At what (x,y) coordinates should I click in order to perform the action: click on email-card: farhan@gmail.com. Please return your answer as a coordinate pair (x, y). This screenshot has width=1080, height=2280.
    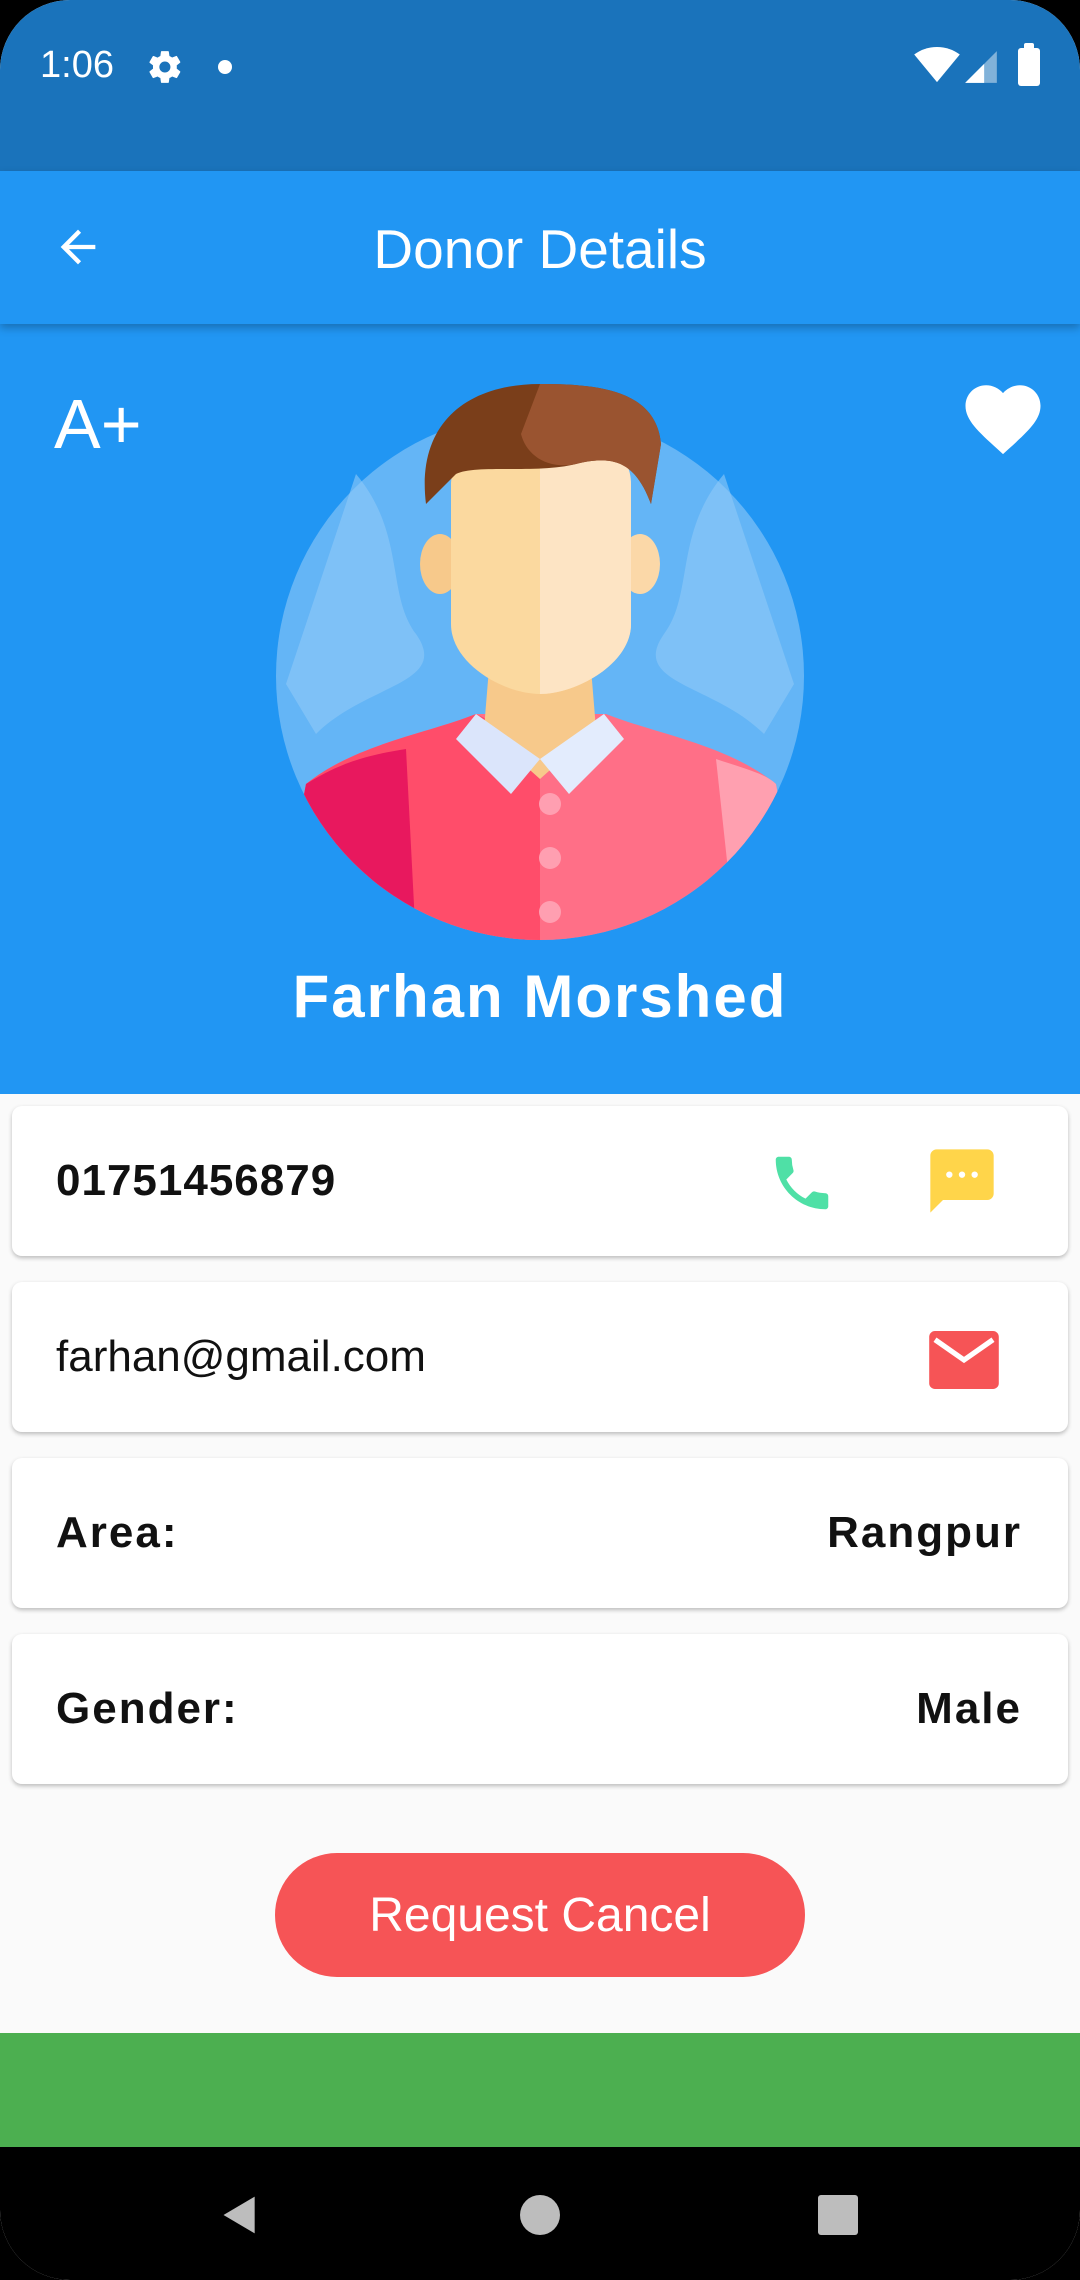
    Looking at the image, I should click on (540, 1357).